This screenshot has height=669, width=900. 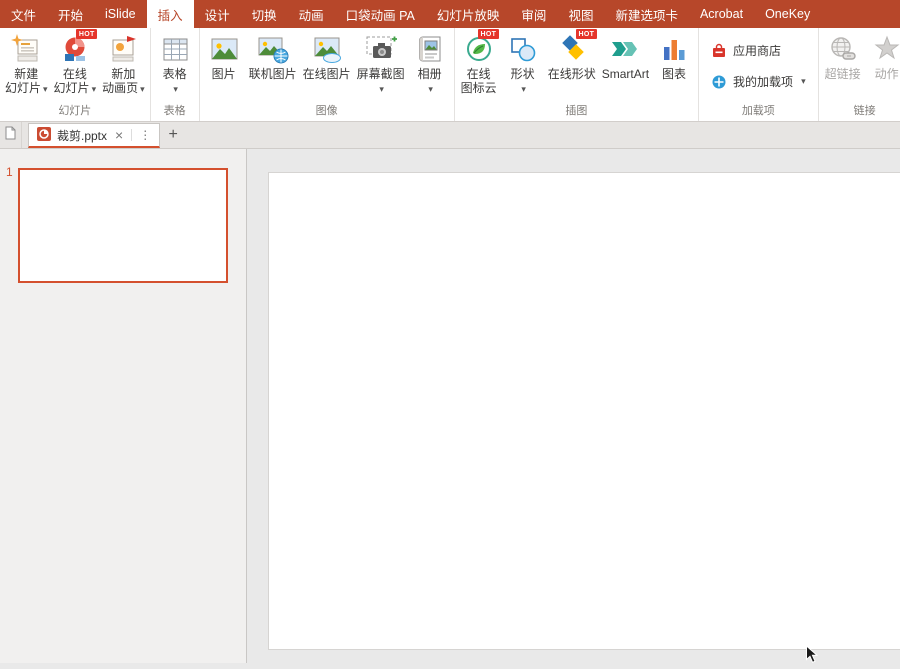 I want to click on ribbon-button-online-shapes: HOT 在线形状, so click(x=572, y=66).